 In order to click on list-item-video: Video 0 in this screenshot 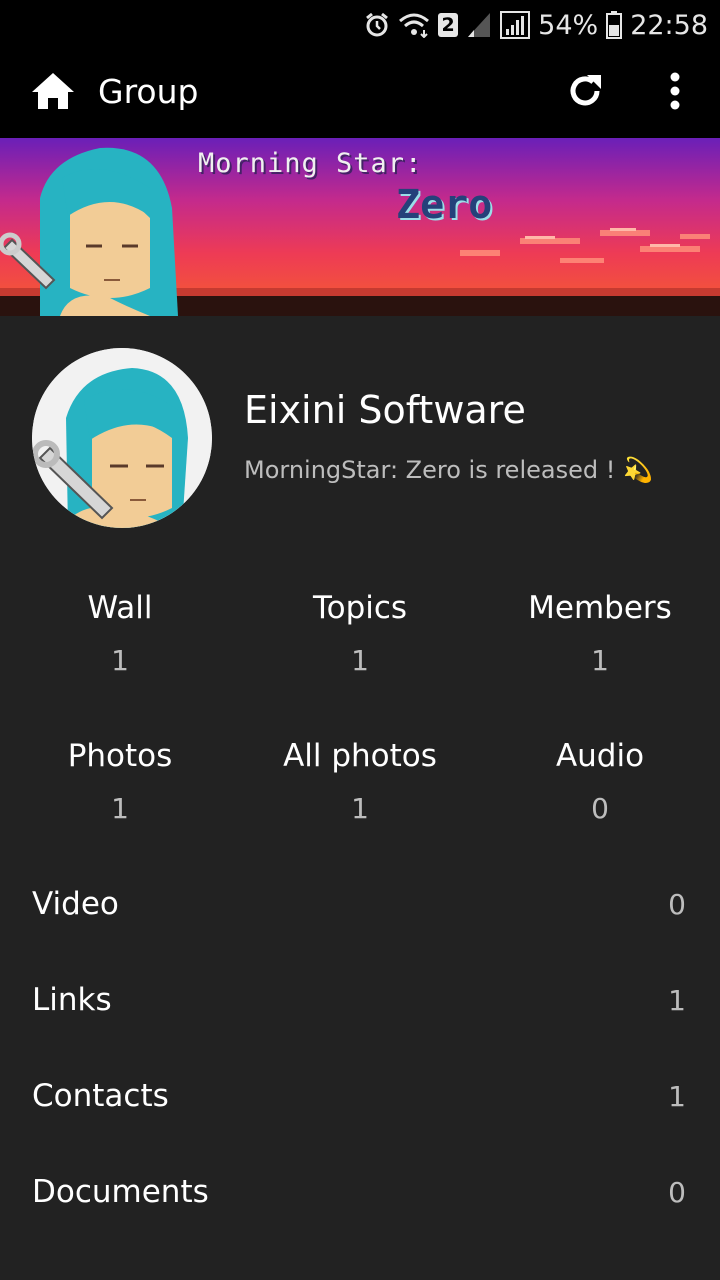, I will do `click(360, 906)`.